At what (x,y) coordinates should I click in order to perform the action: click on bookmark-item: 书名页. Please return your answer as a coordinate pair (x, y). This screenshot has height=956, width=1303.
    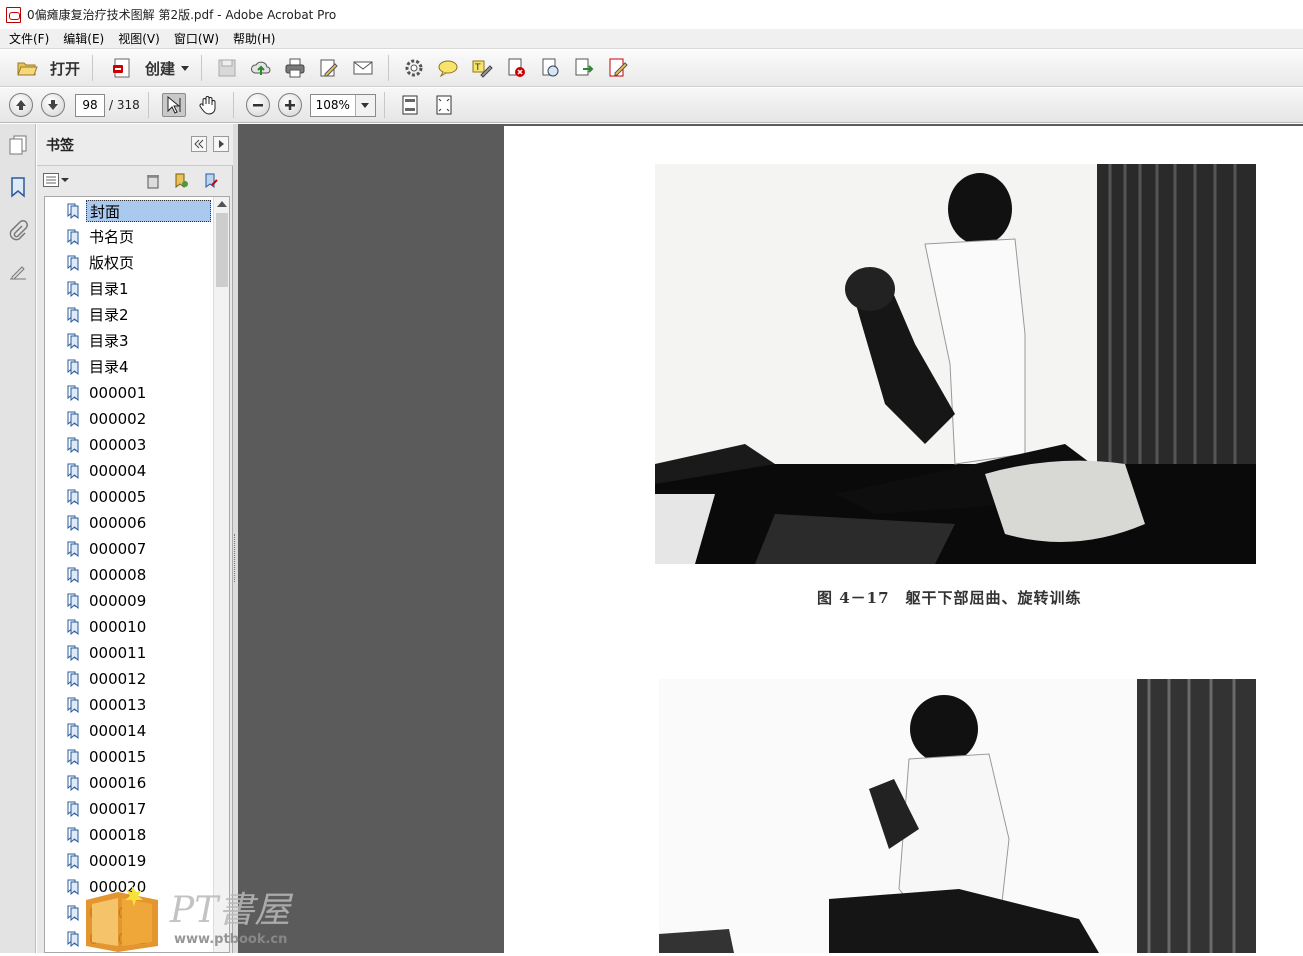
    Looking at the image, I should click on (91, 237).